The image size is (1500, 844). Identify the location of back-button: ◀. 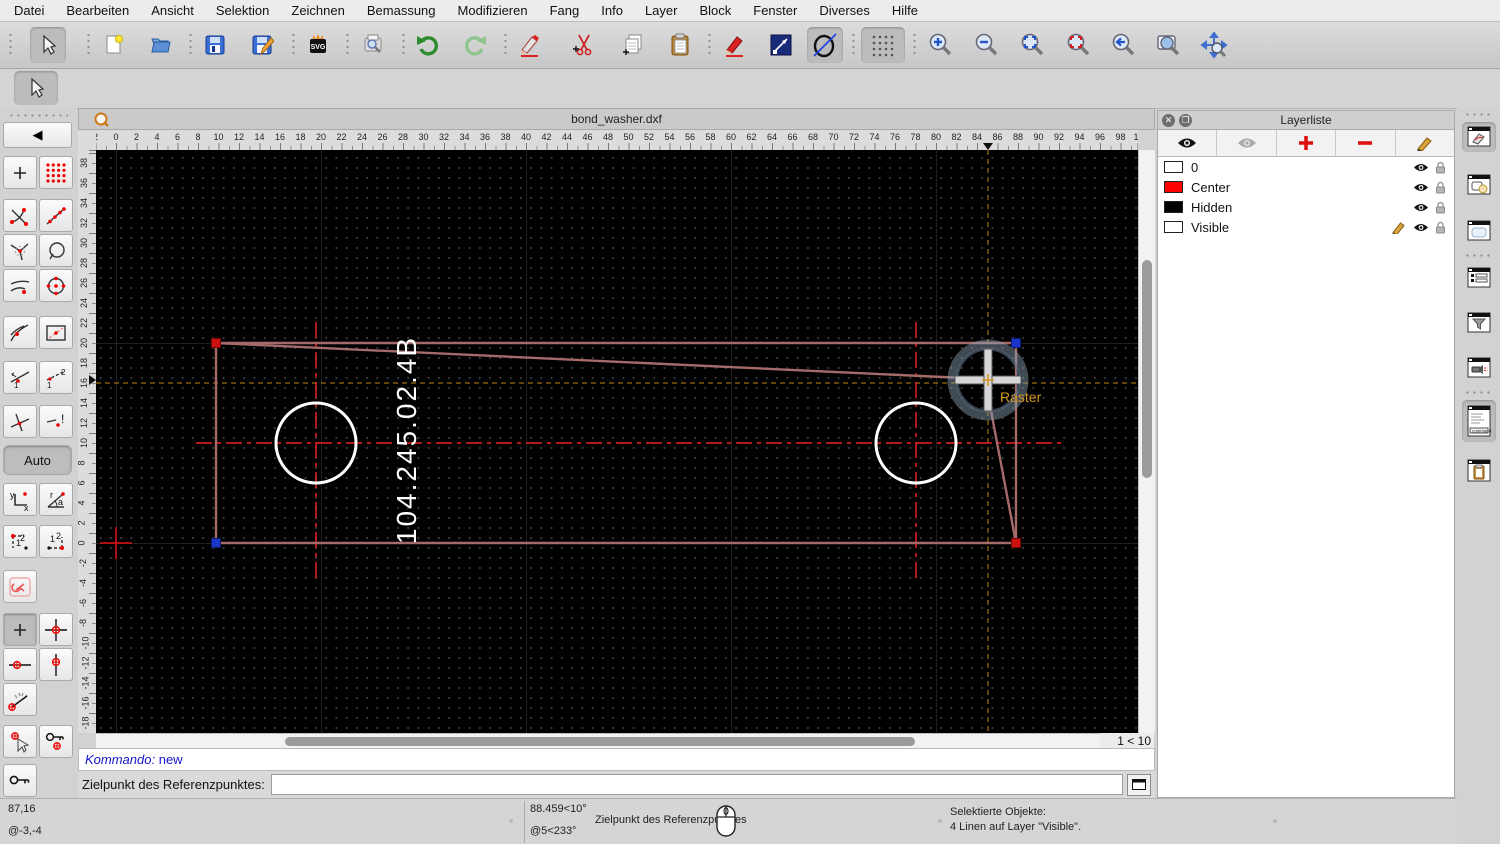
(37, 135).